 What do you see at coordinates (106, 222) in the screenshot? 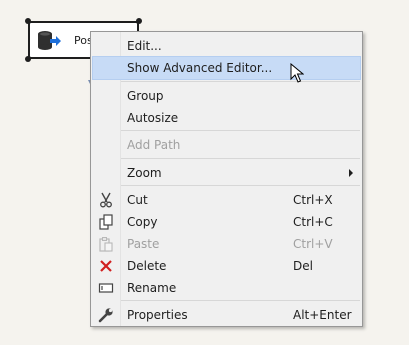
I see `copy-icon` at bounding box center [106, 222].